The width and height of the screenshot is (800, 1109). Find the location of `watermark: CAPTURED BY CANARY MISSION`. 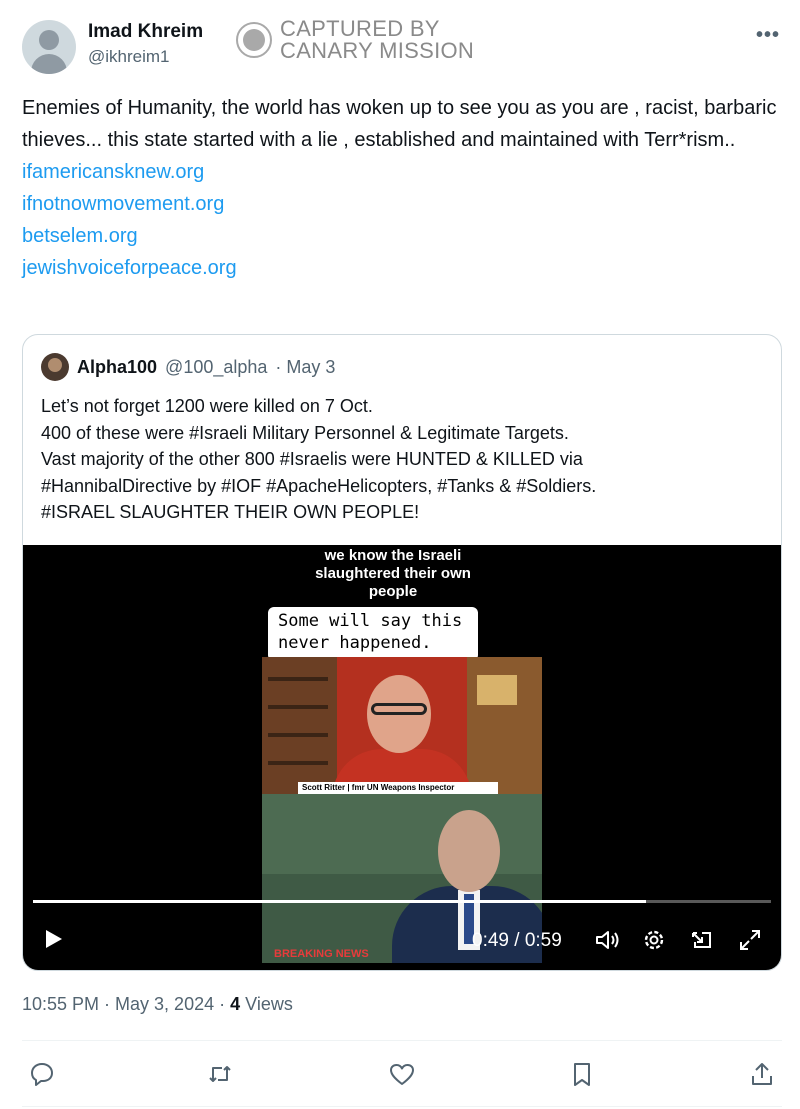

watermark: CAPTURED BY CANARY MISSION is located at coordinates (355, 40).